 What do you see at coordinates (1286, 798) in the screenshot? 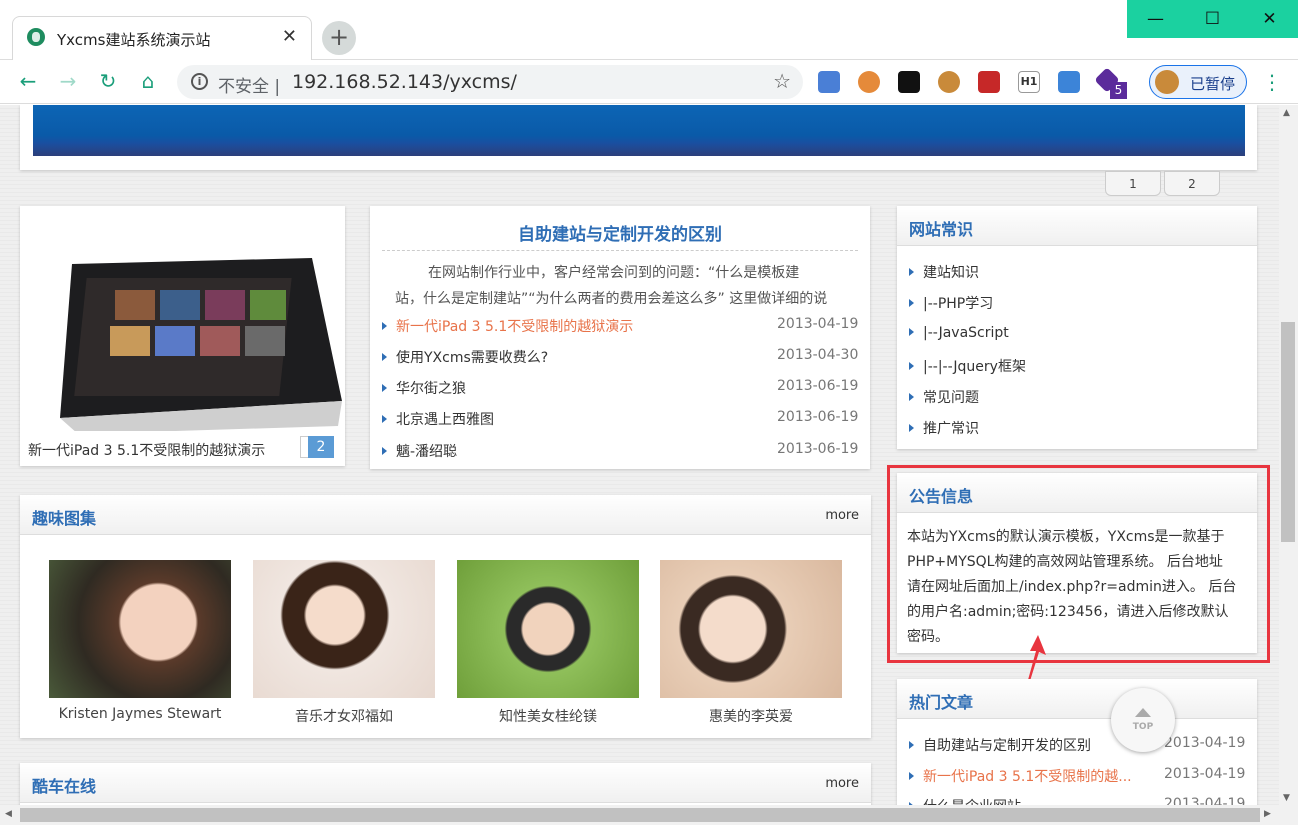
I see `scroll-down-icon: ▼` at bounding box center [1286, 798].